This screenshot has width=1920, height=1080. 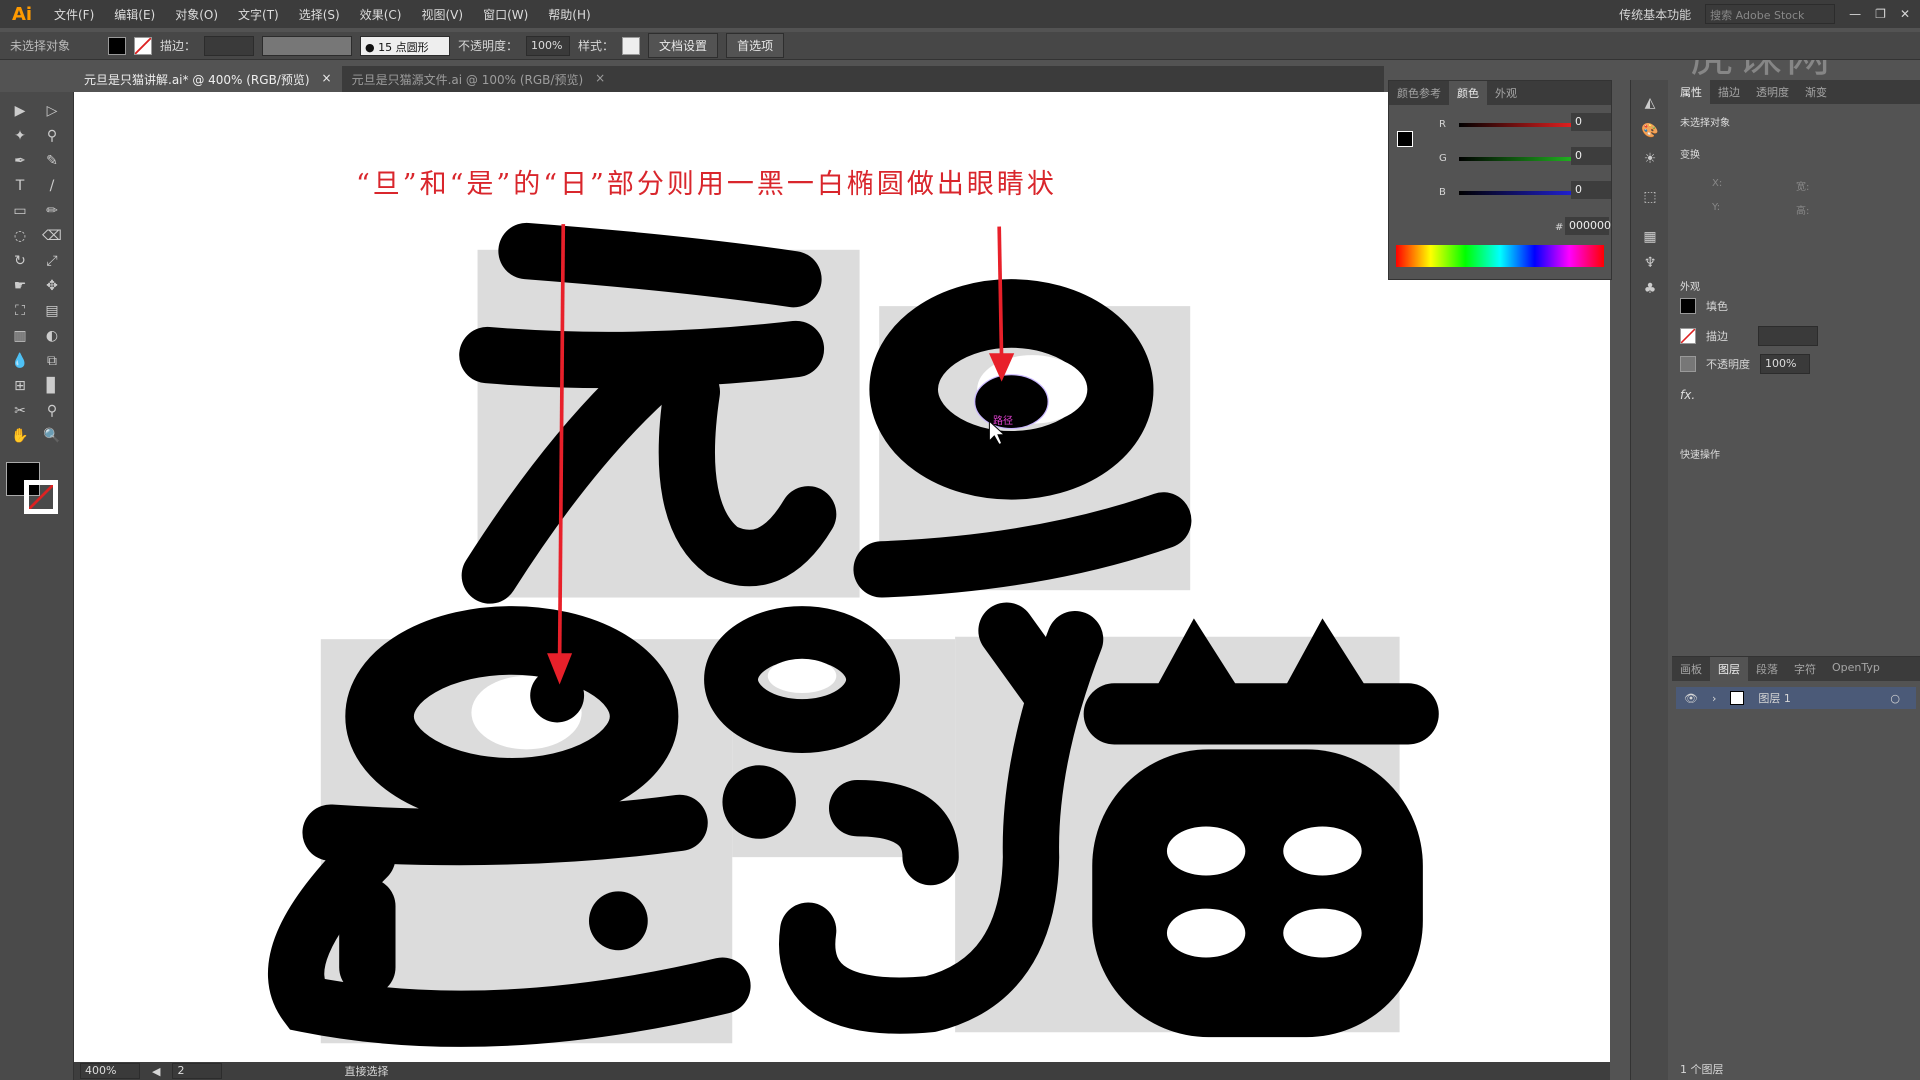 What do you see at coordinates (1691, 698) in the screenshot?
I see `eye-icon: 👁` at bounding box center [1691, 698].